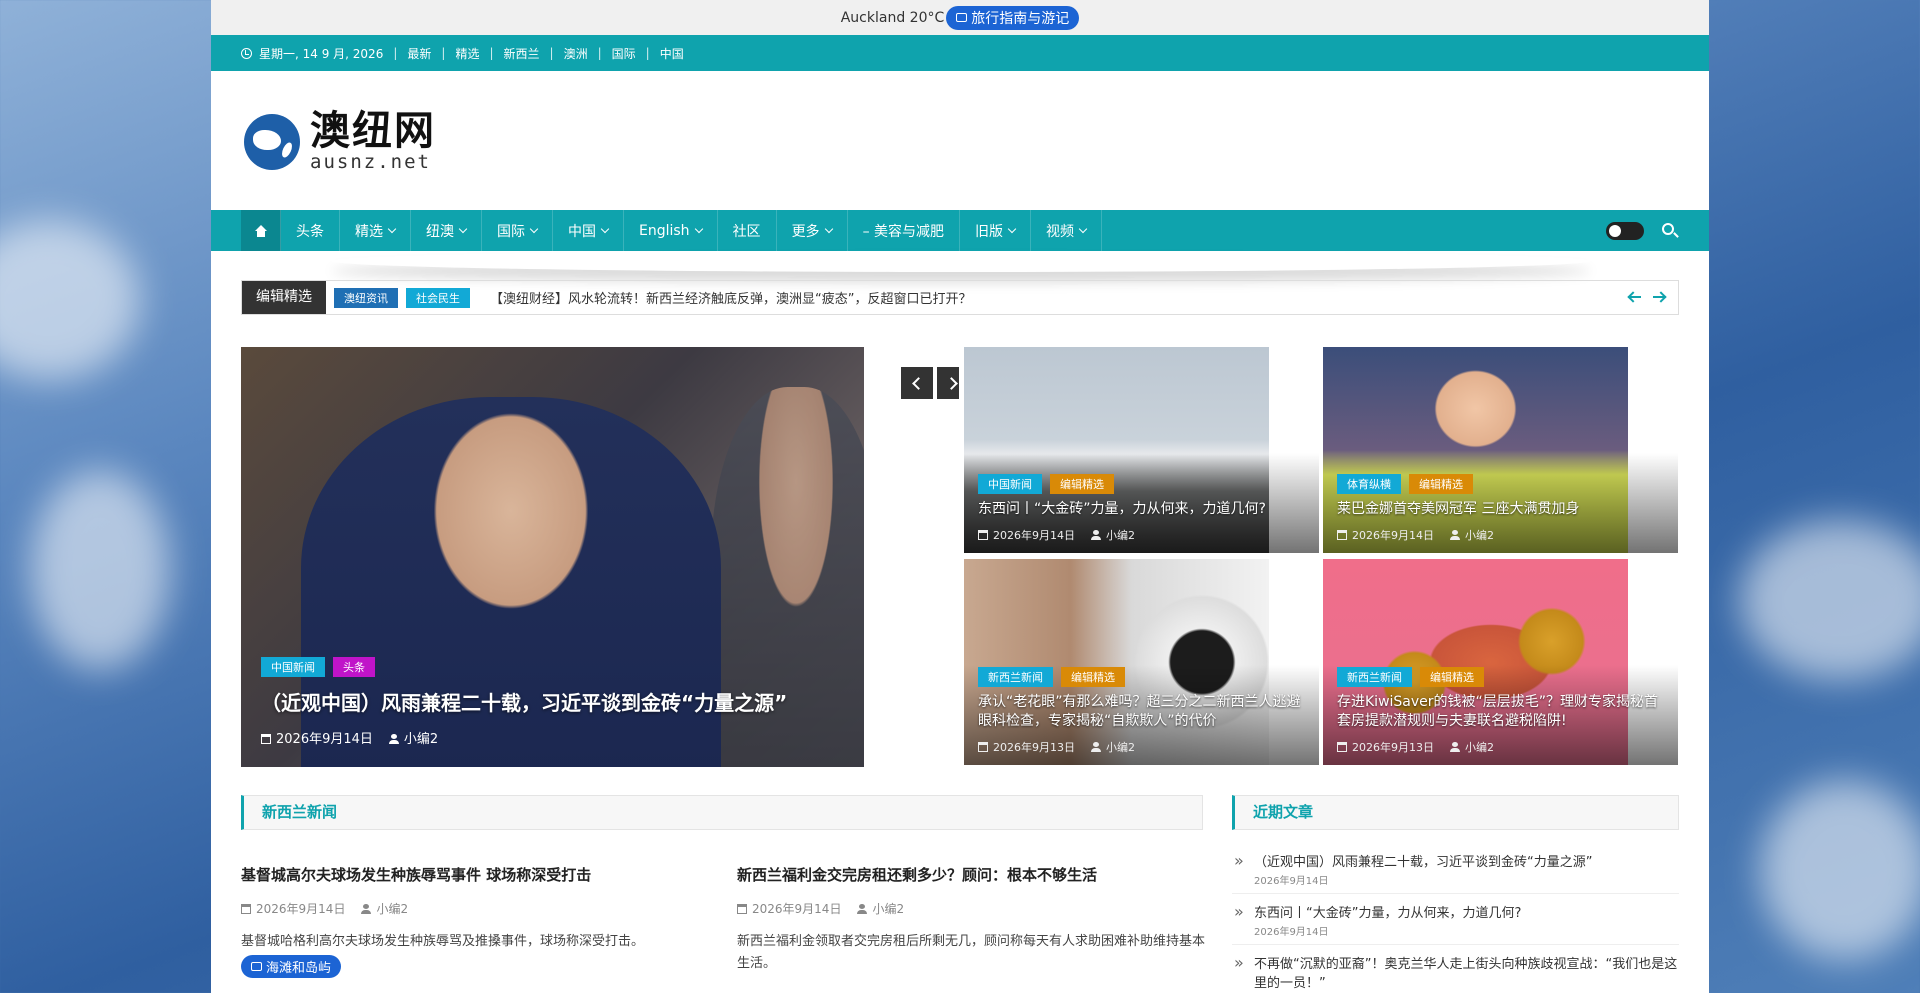 Image resolution: width=1920 pixels, height=993 pixels. I want to click on weather-bar: Auckland 20°C 旅行指南与游记, so click(960, 17).